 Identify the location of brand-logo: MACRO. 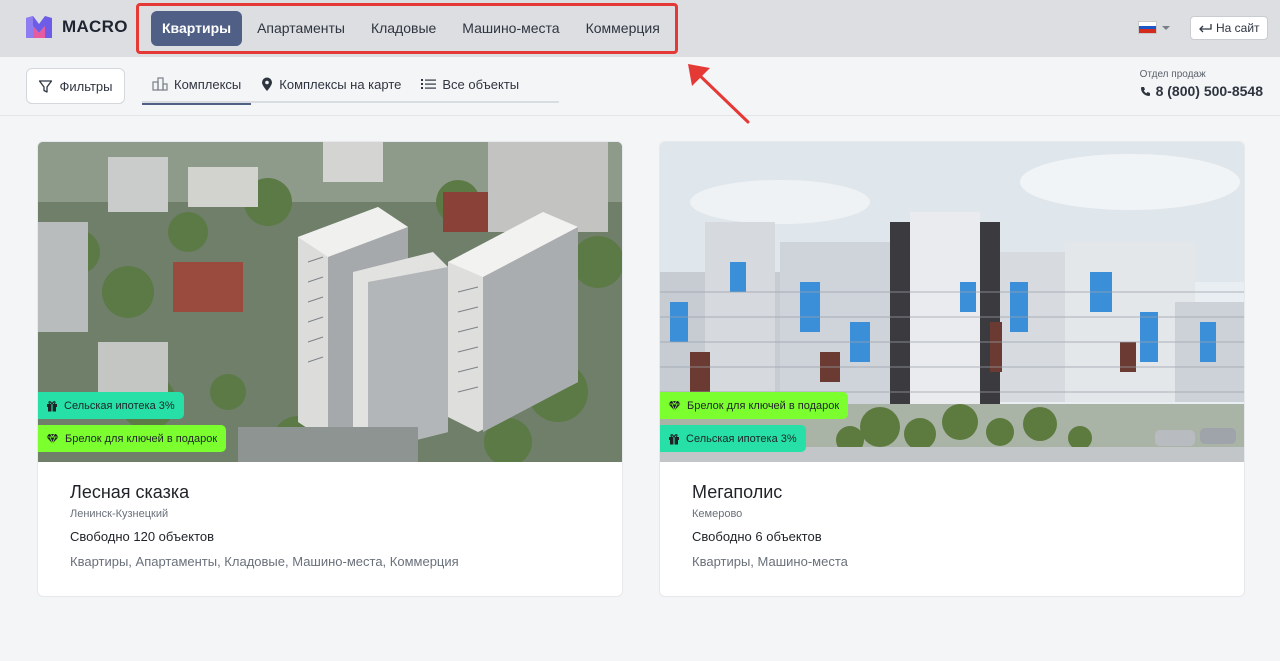
(76, 27).